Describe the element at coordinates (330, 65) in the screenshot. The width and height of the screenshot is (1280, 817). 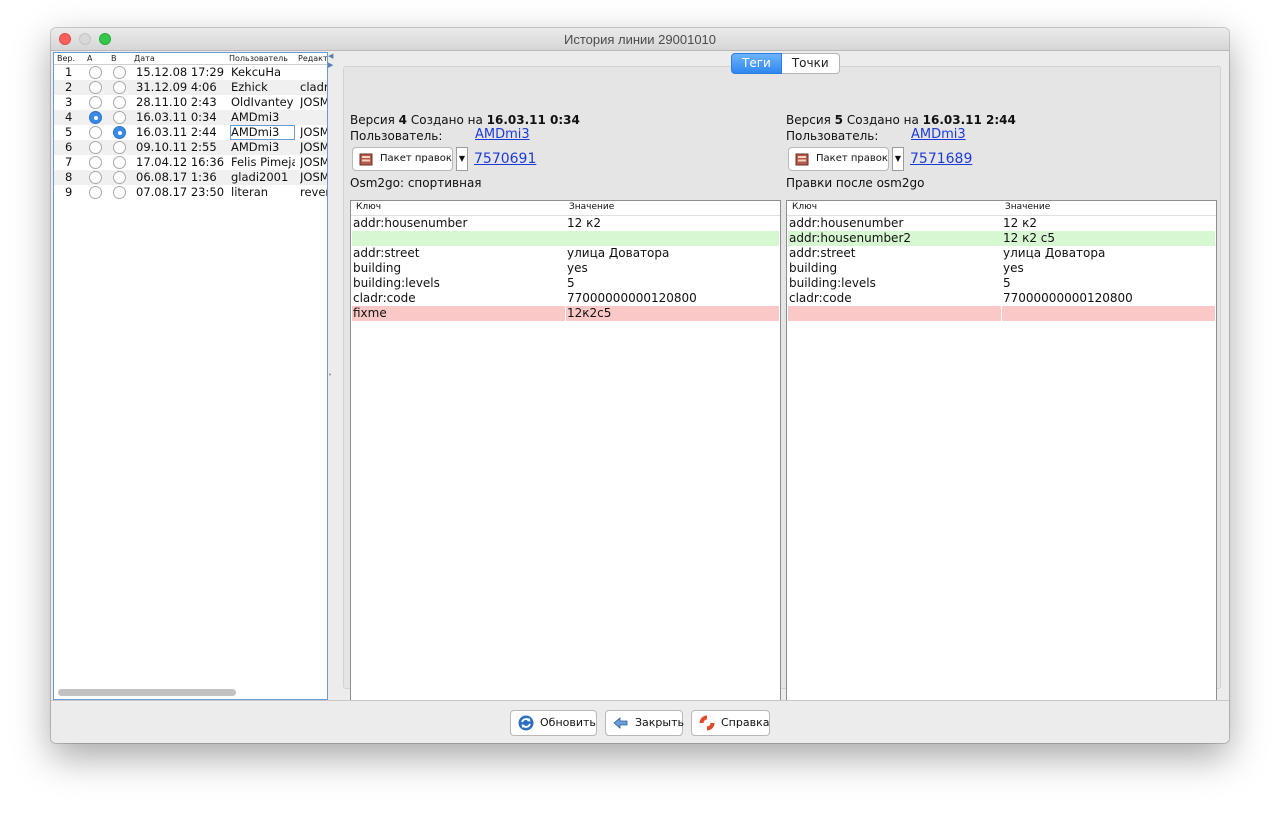
I see `splitter-right-arrow-icon: ▶` at that location.